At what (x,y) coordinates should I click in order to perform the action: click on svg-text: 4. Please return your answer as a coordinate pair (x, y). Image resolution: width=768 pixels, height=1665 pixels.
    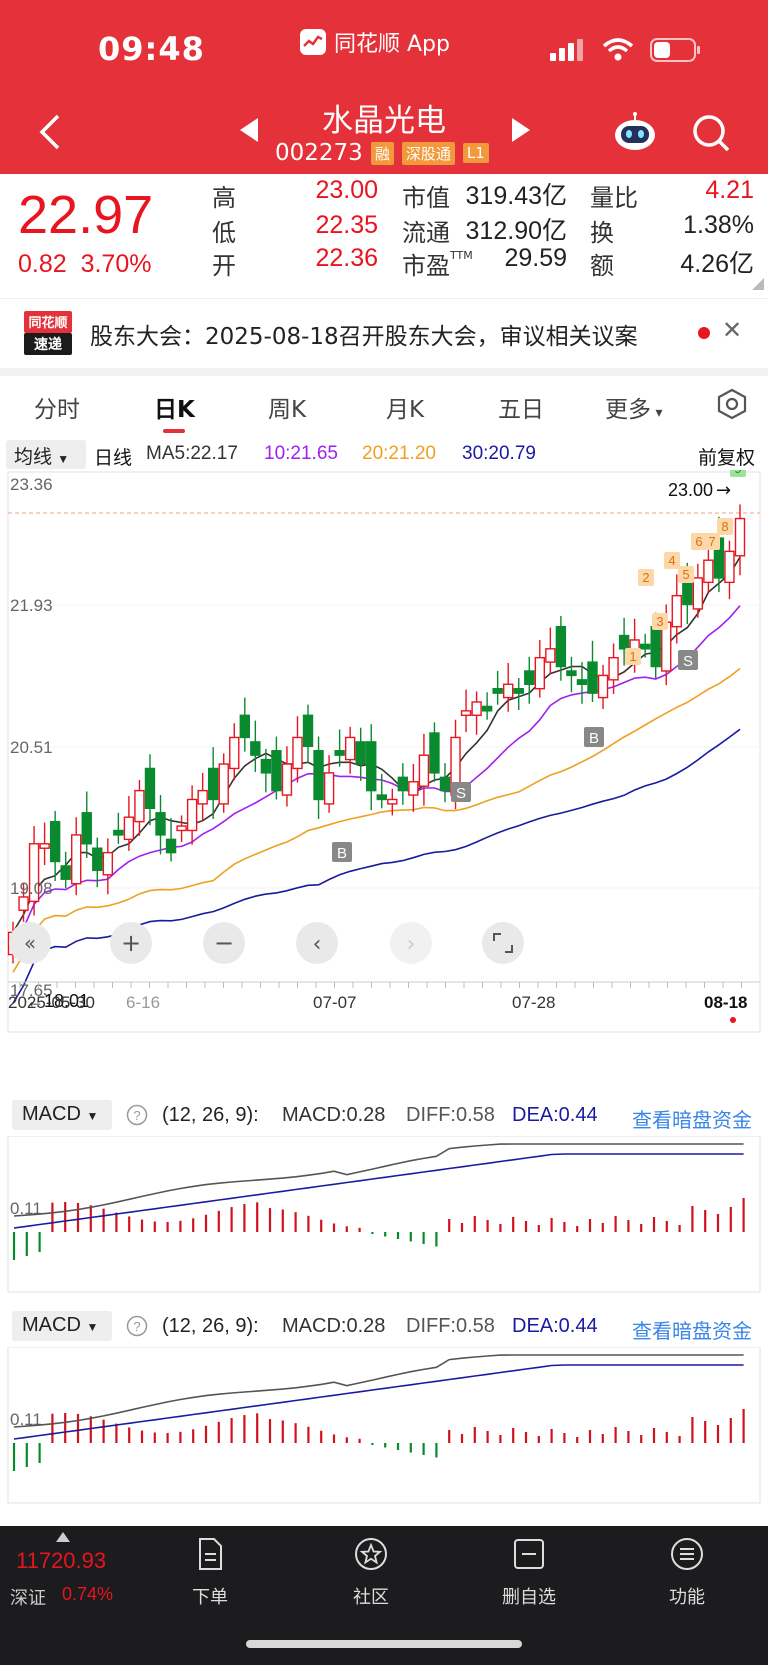
    Looking at the image, I should click on (671, 560).